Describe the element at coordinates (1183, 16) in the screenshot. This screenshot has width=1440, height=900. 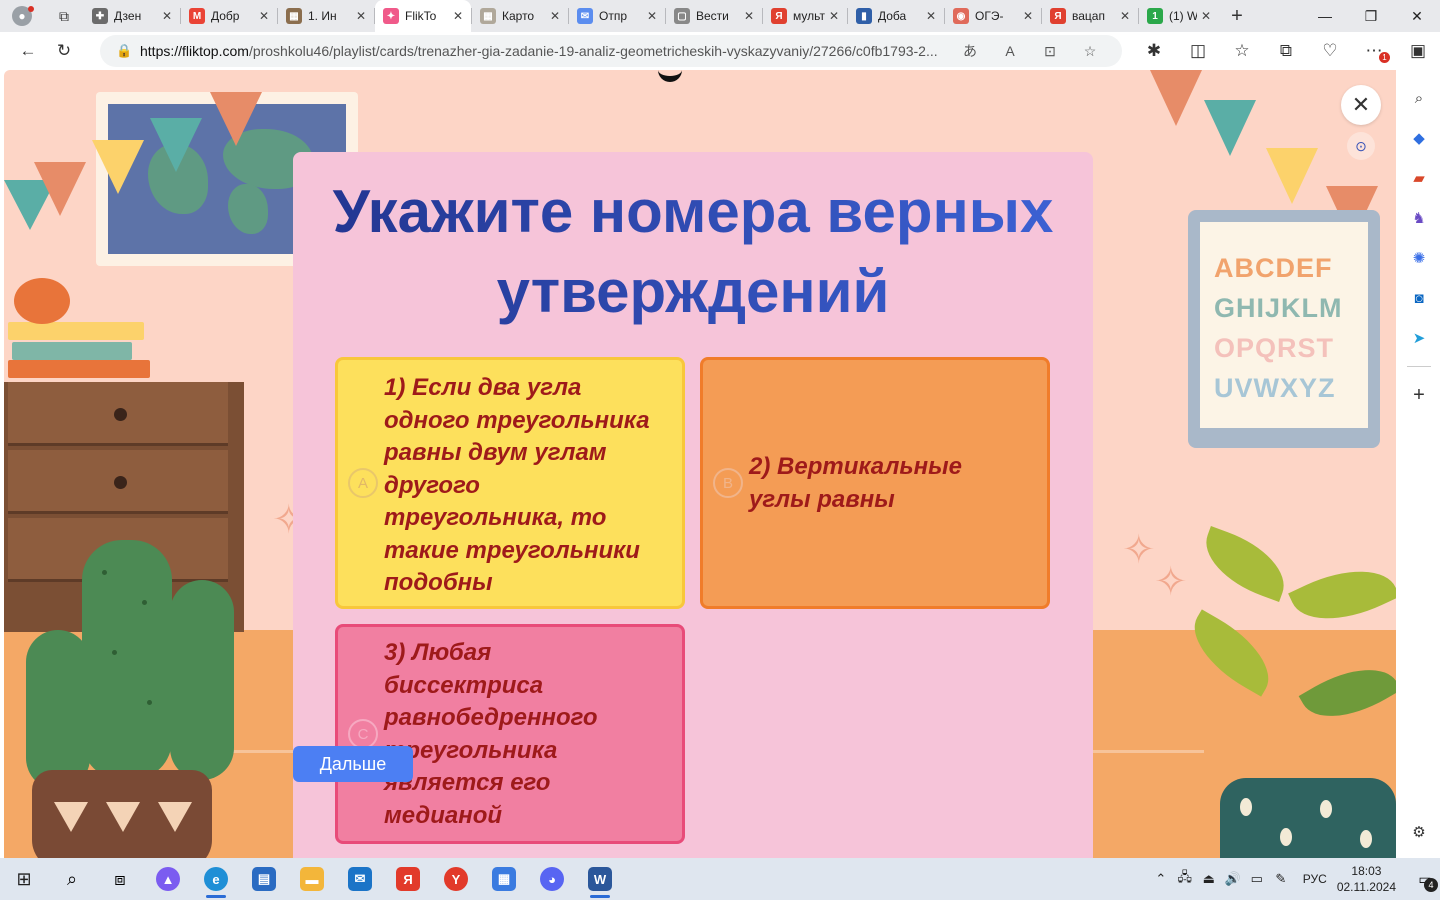
I see `tab-title: (1) W` at that location.